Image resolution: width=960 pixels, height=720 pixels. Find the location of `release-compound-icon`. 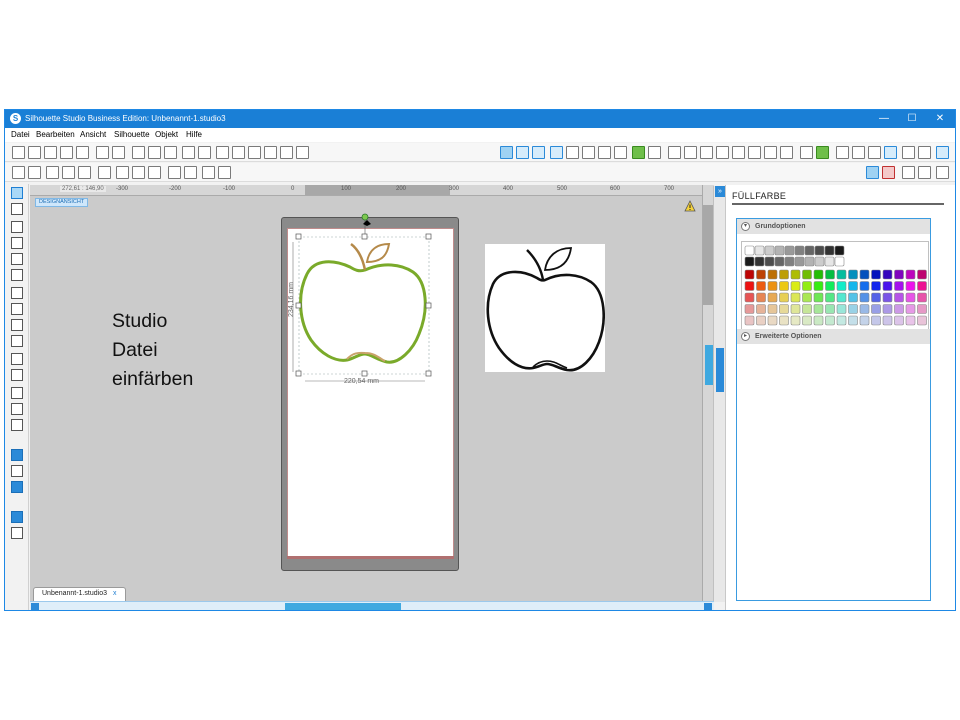

release-compound-icon is located at coordinates (104, 172).